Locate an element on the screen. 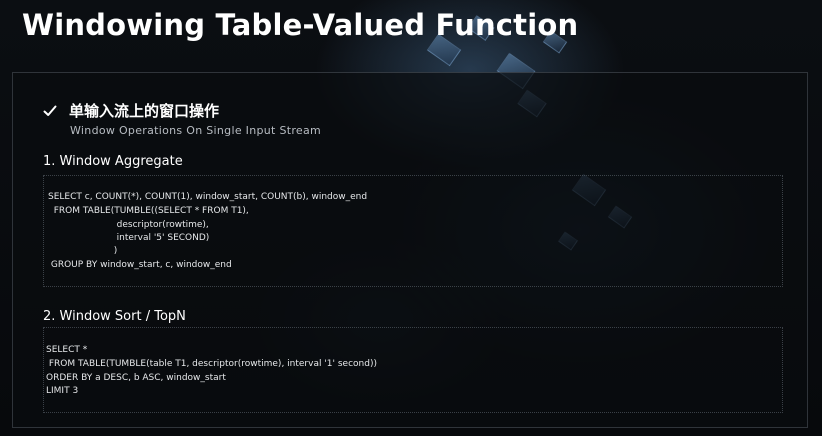 The width and height of the screenshot is (822, 436). section-title-window-sort-topn: 2. Window Sort / TopN is located at coordinates (114, 316).